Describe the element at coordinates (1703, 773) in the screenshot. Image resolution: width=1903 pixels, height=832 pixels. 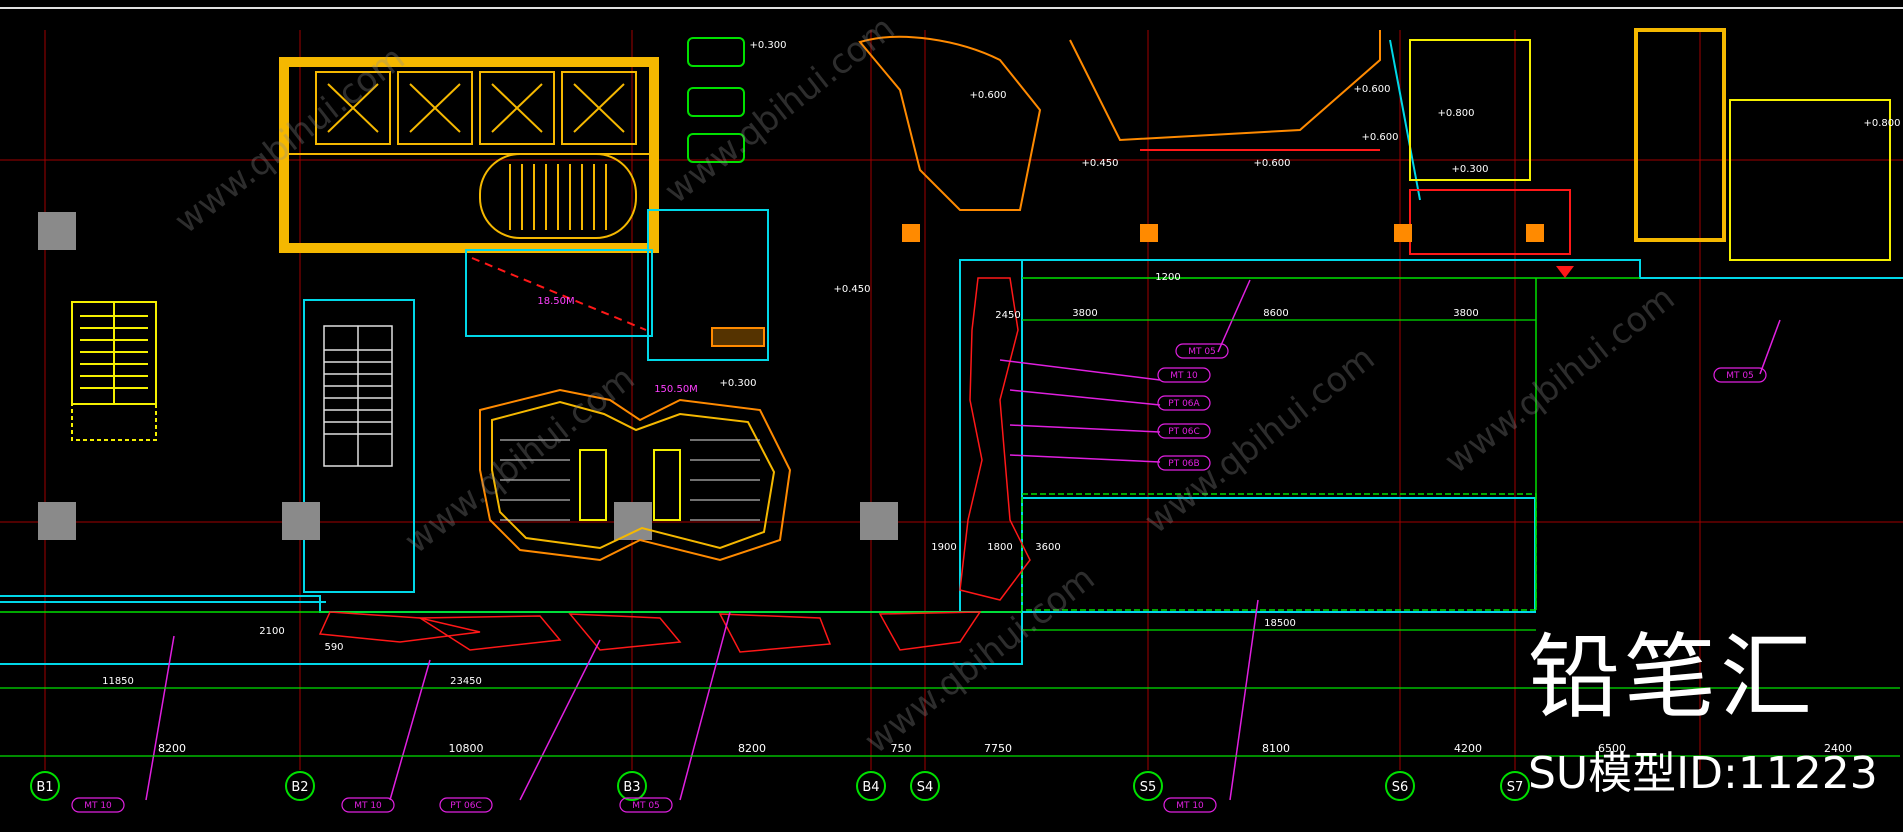
I see `watermark-model-id: SU模型ID:11223` at that location.